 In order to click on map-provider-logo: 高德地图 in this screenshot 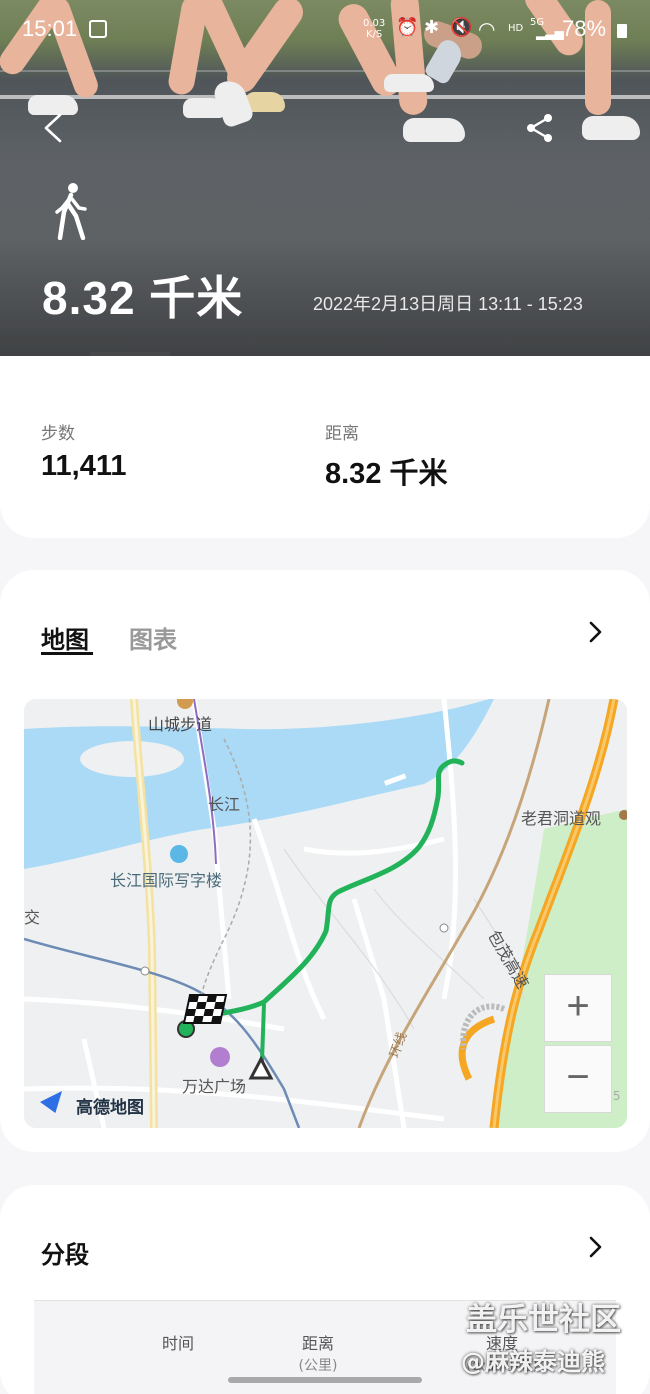, I will do `click(110, 1108)`.